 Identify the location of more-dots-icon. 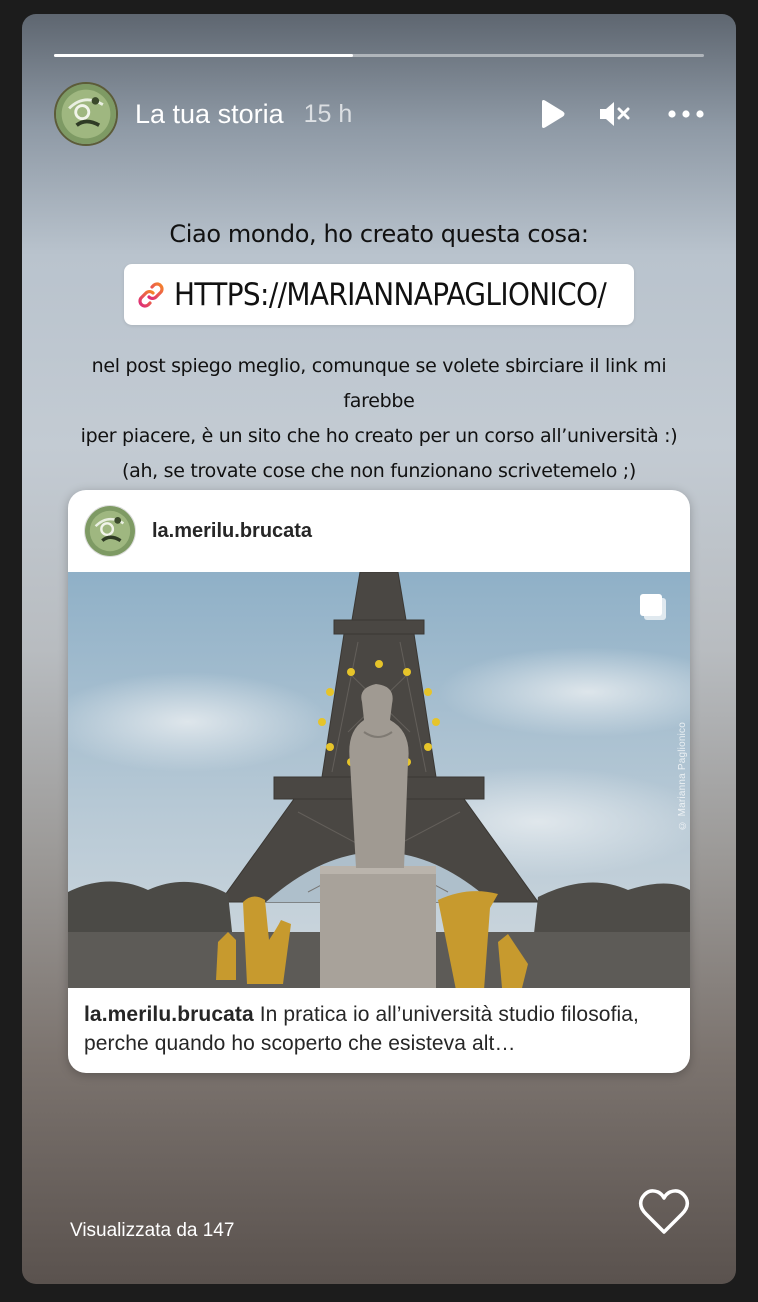
(686, 114).